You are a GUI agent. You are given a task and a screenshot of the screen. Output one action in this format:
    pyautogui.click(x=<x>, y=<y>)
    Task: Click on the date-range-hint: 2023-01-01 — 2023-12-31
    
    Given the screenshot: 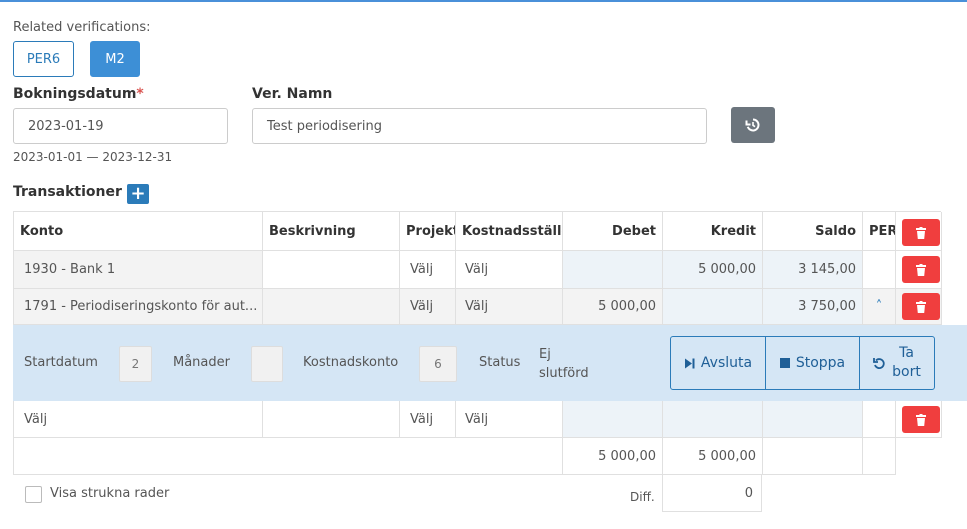 What is the action you would take?
    pyautogui.click(x=93, y=157)
    